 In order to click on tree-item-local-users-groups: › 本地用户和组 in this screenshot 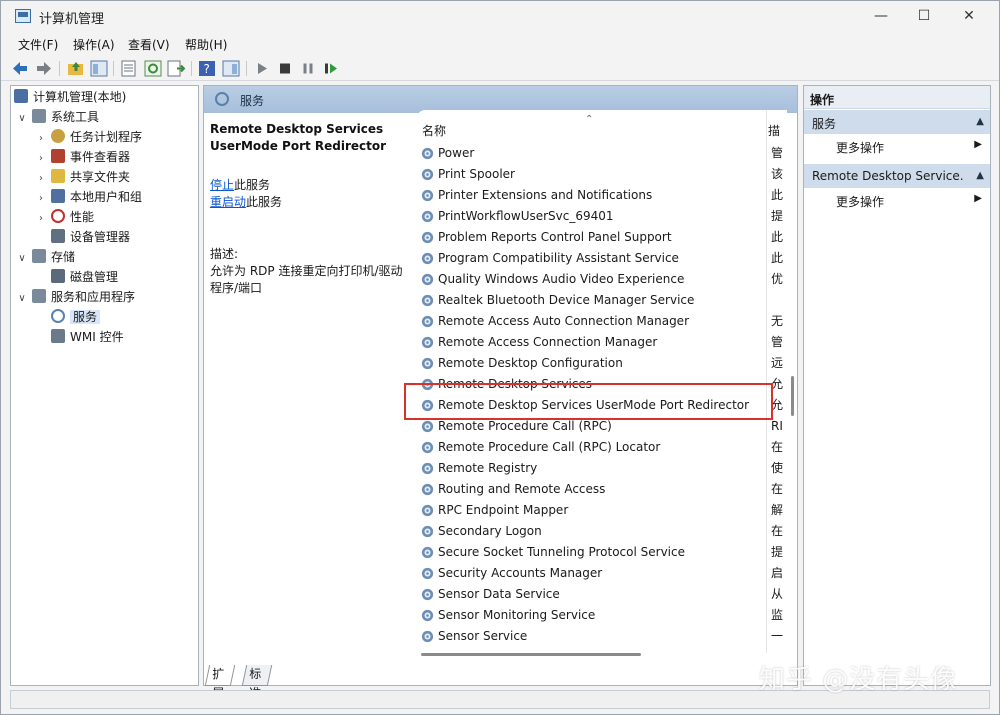, I will do `click(88, 197)`.